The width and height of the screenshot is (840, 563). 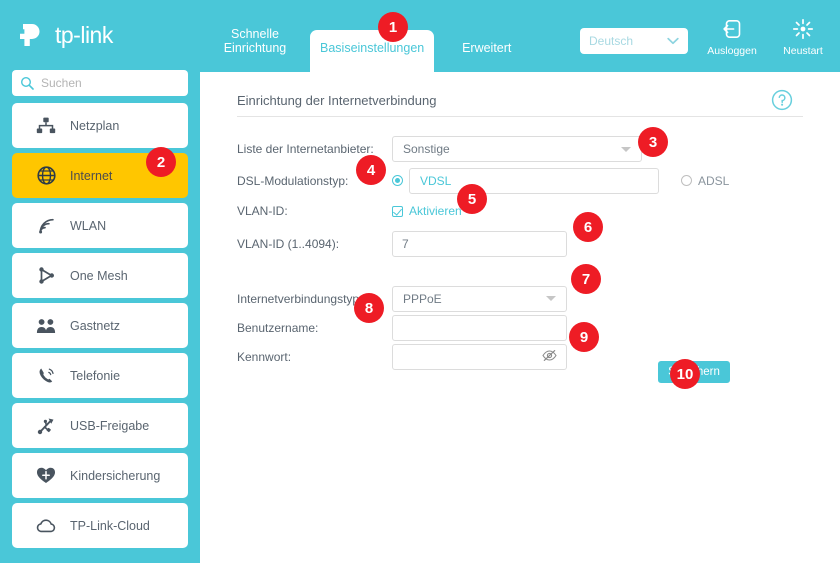 I want to click on form-spacer, so click(x=522, y=272).